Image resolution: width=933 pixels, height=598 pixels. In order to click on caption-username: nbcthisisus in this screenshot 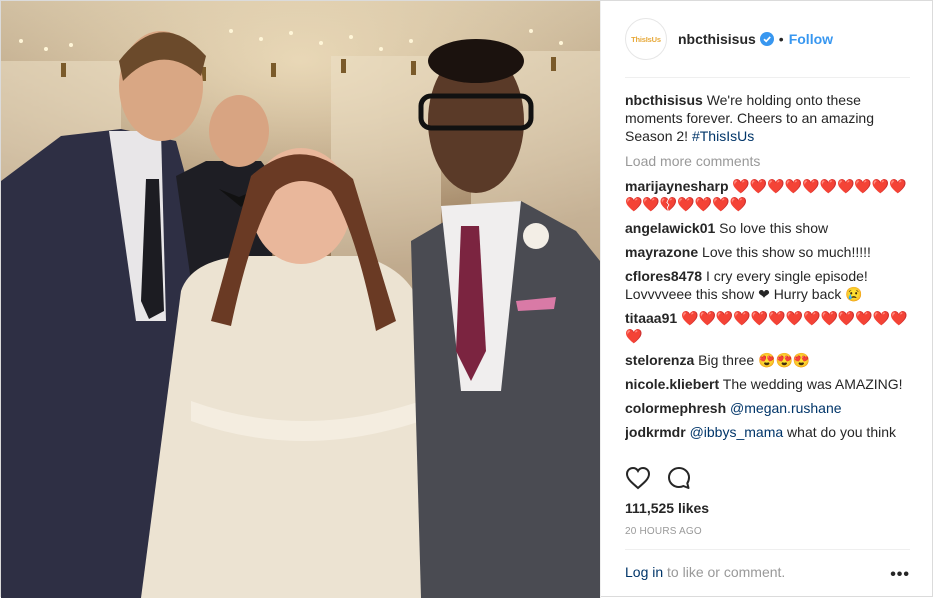, I will do `click(664, 100)`.